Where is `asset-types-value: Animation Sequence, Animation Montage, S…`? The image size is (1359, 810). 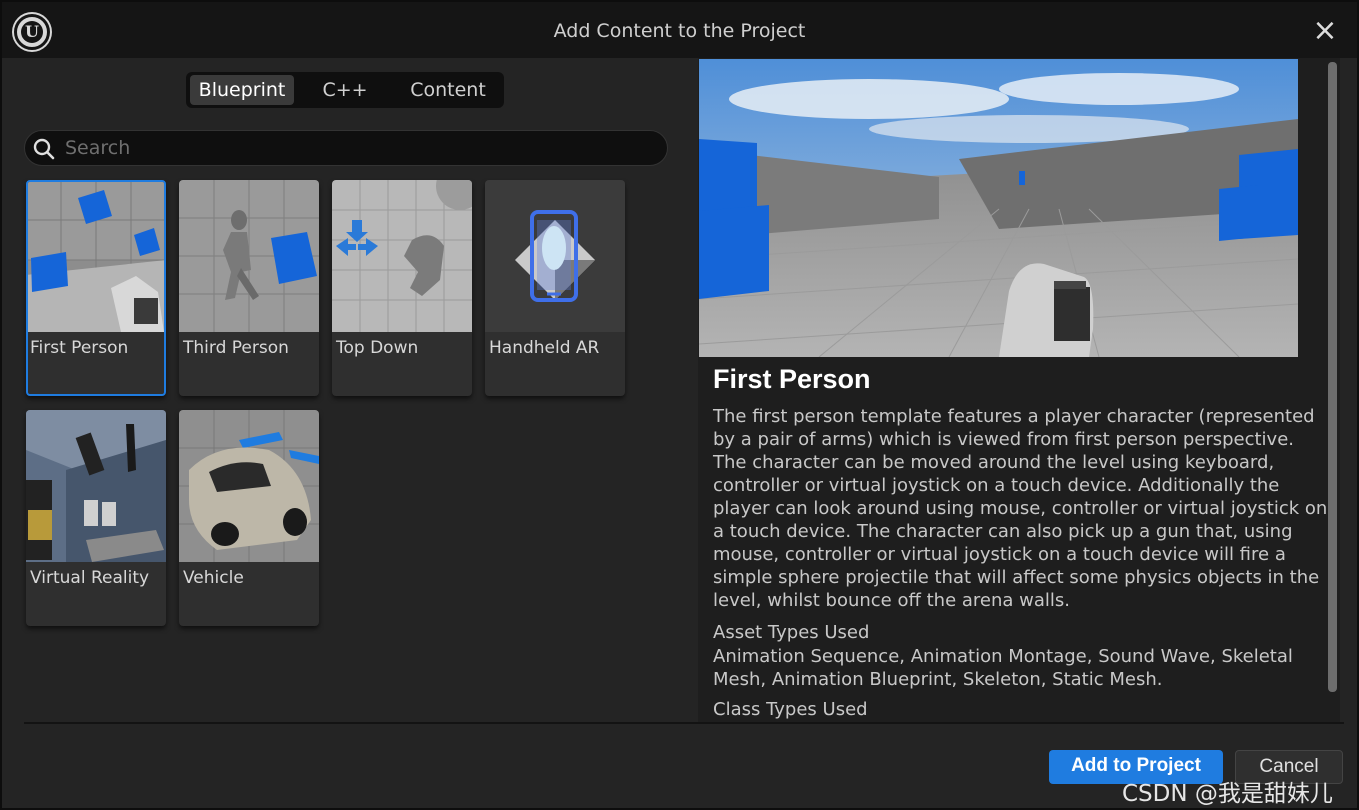
asset-types-value: Animation Sequence, Animation Montage, S… is located at coordinates (1003, 668).